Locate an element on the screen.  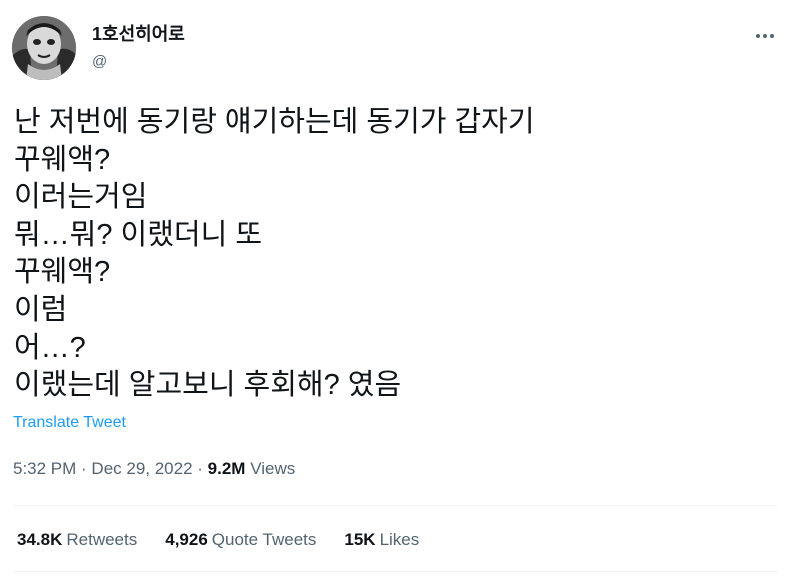
more-horizontal-icon is located at coordinates (765, 36).